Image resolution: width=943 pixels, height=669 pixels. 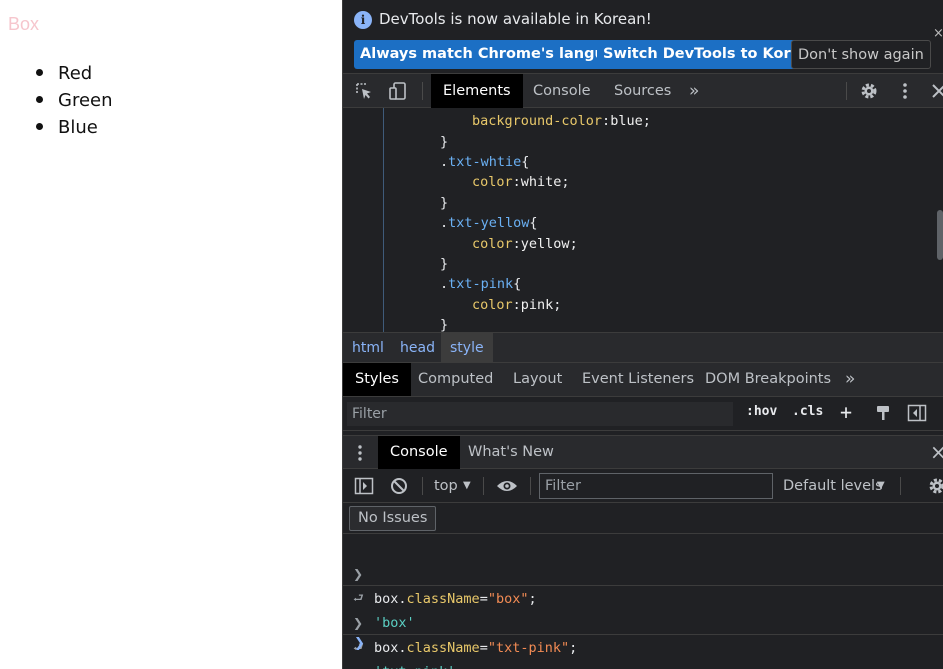 I want to click on styles-filter-input: Filter, so click(x=540, y=414).